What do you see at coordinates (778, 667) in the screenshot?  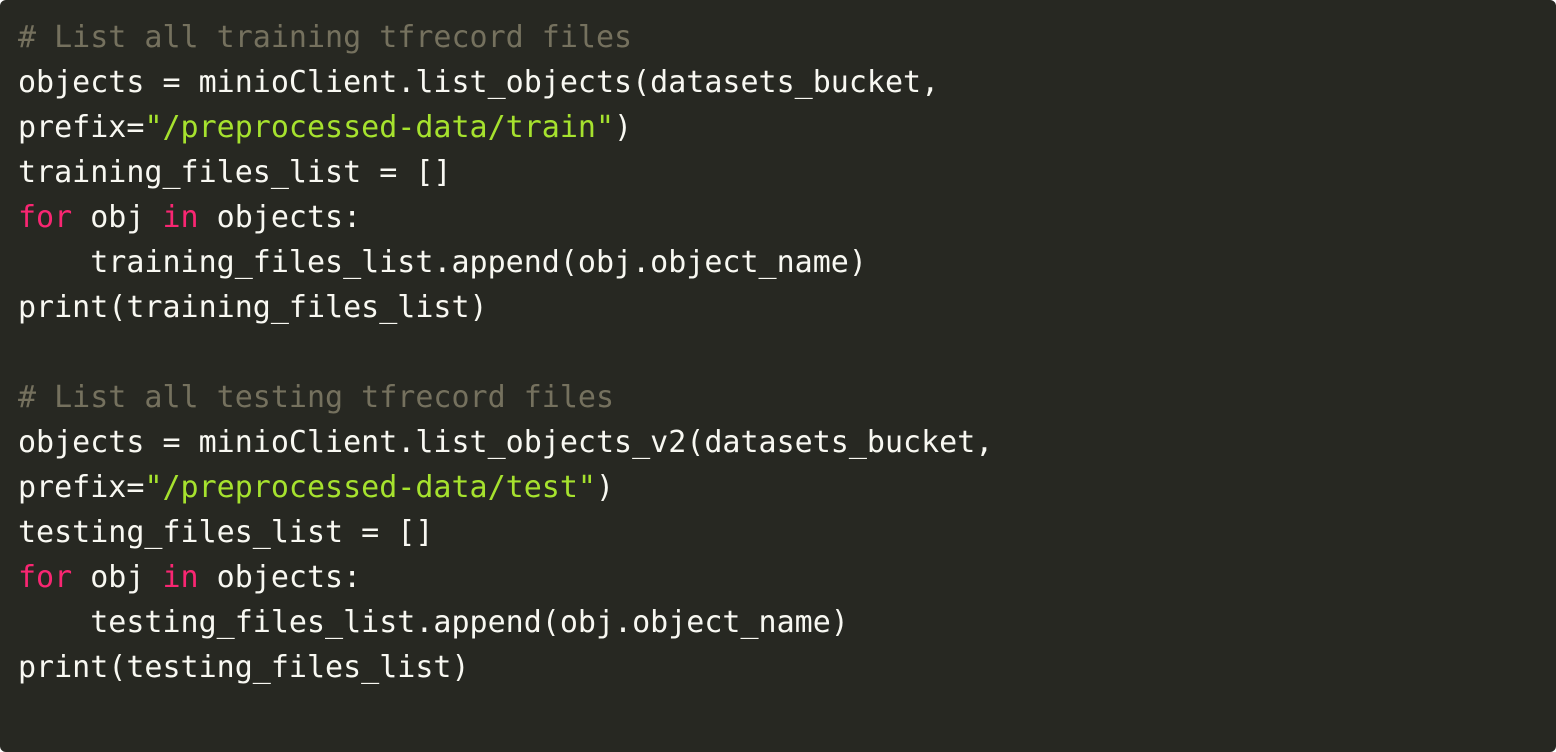 I see `code-line: print(testing_files_list)` at bounding box center [778, 667].